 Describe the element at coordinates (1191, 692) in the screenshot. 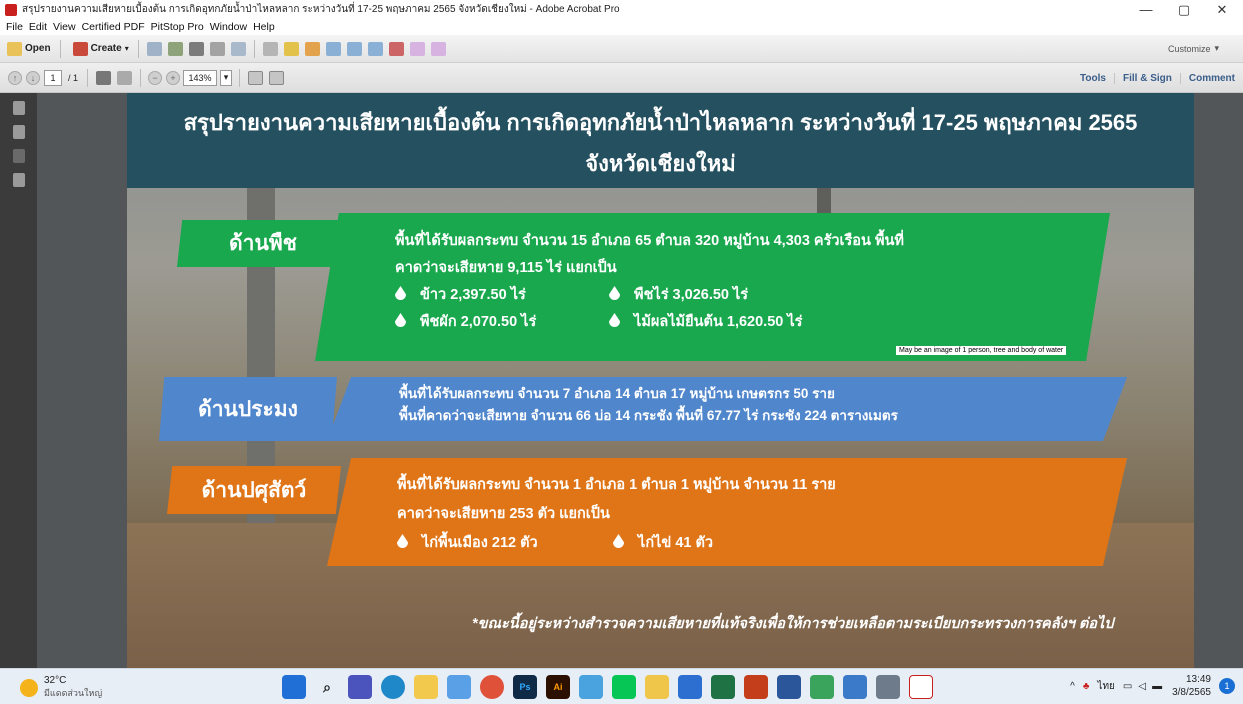

I see `clock-date: 3/8/2565` at that location.